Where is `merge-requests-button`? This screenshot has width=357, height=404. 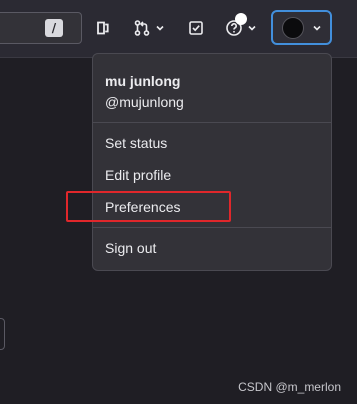
merge-requests-button is located at coordinates (149, 28).